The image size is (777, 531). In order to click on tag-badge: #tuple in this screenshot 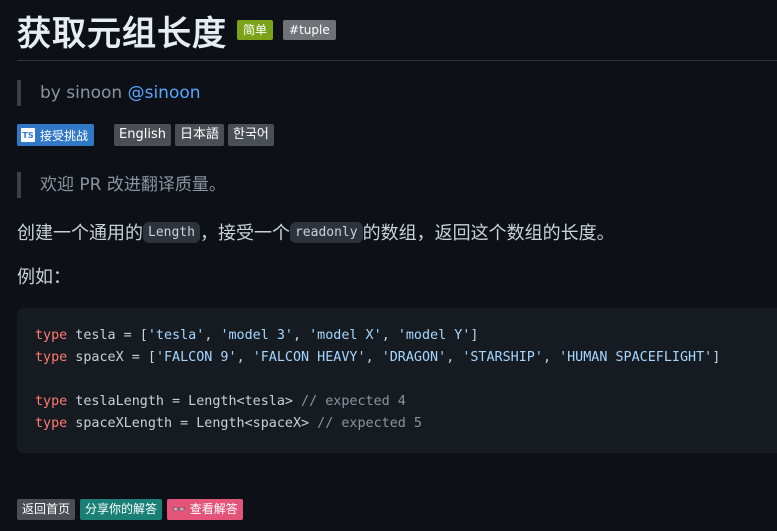, I will do `click(309, 30)`.